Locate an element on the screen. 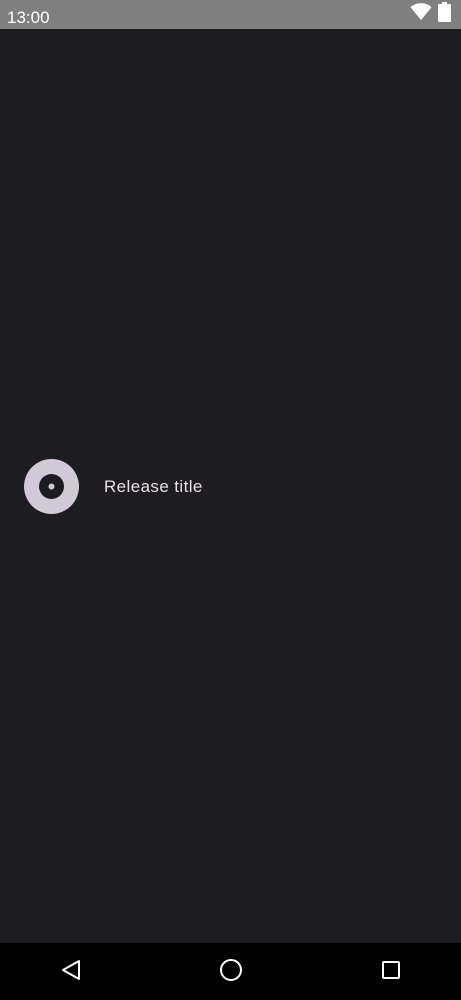 The height and width of the screenshot is (1000, 461). navigation-bar is located at coordinates (230, 971).